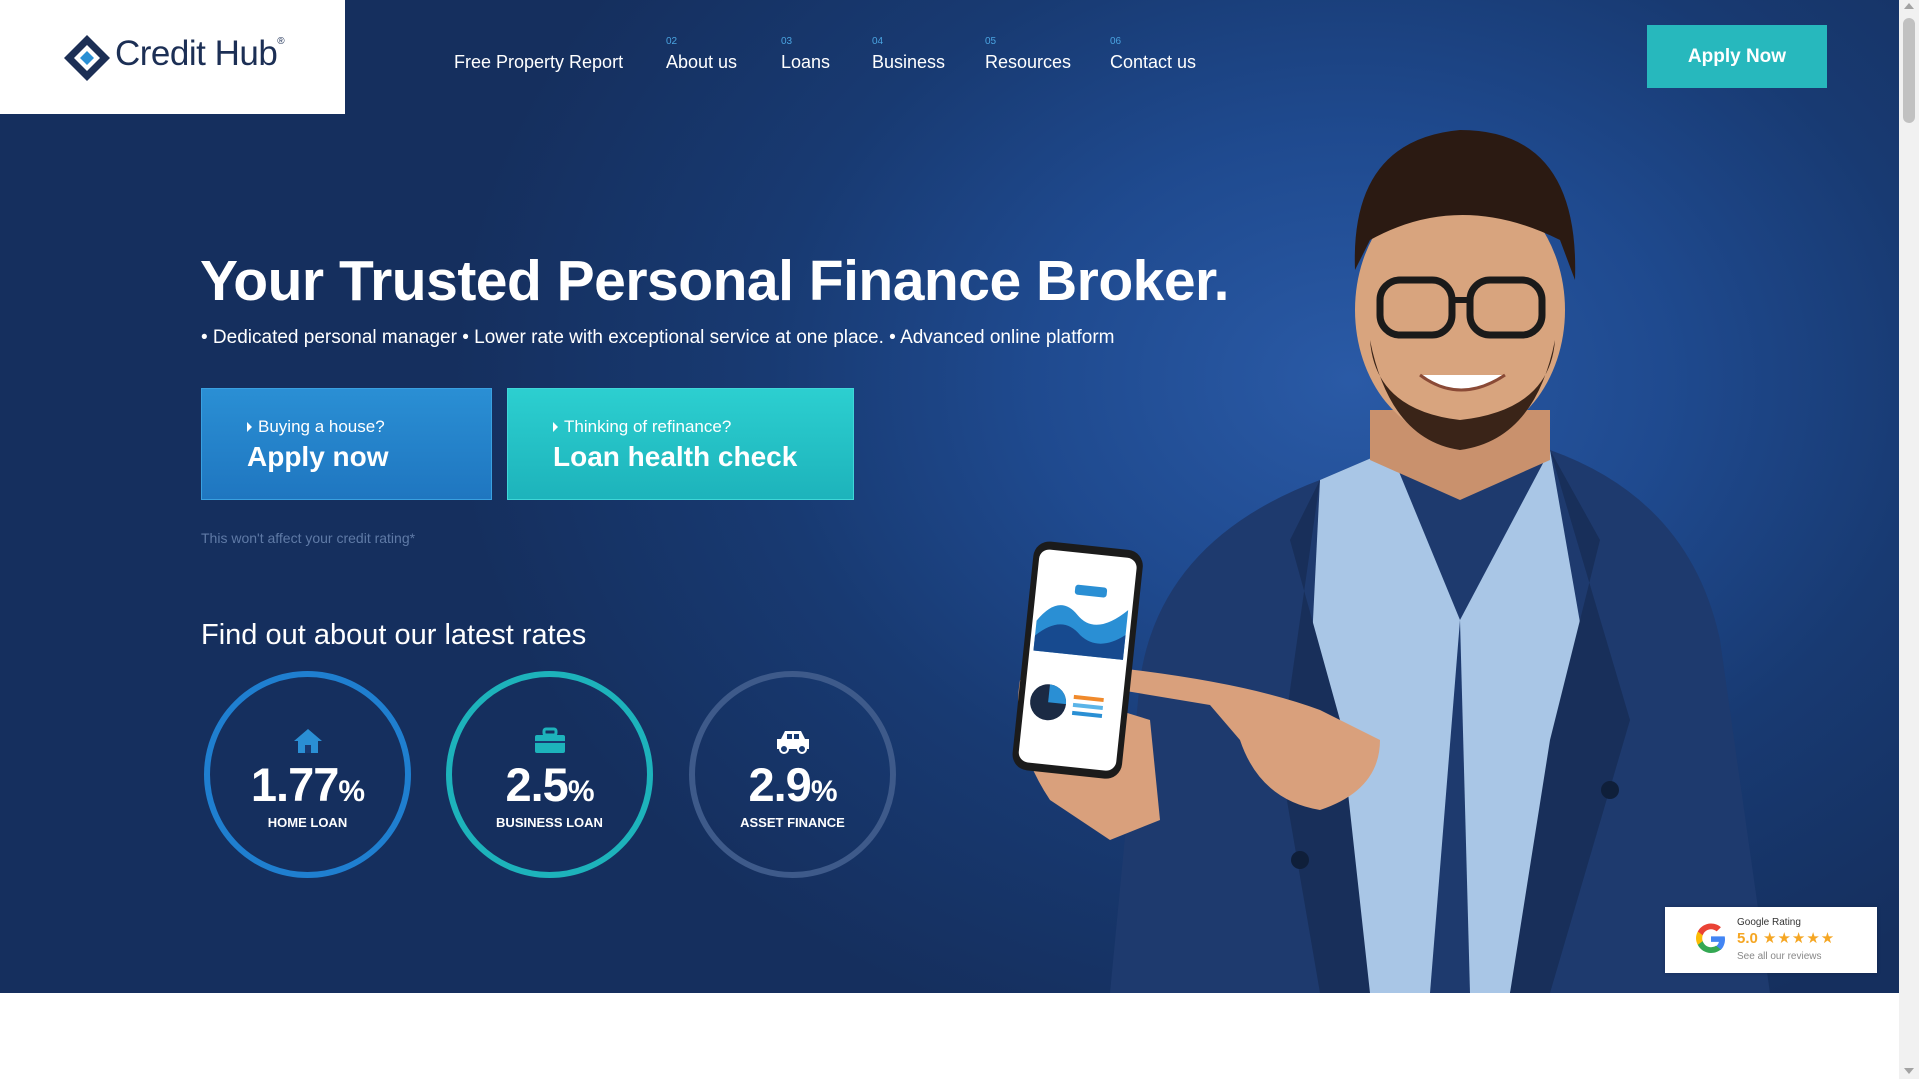  Describe the element at coordinates (549, 740) in the screenshot. I see `briefcase-icon` at that location.